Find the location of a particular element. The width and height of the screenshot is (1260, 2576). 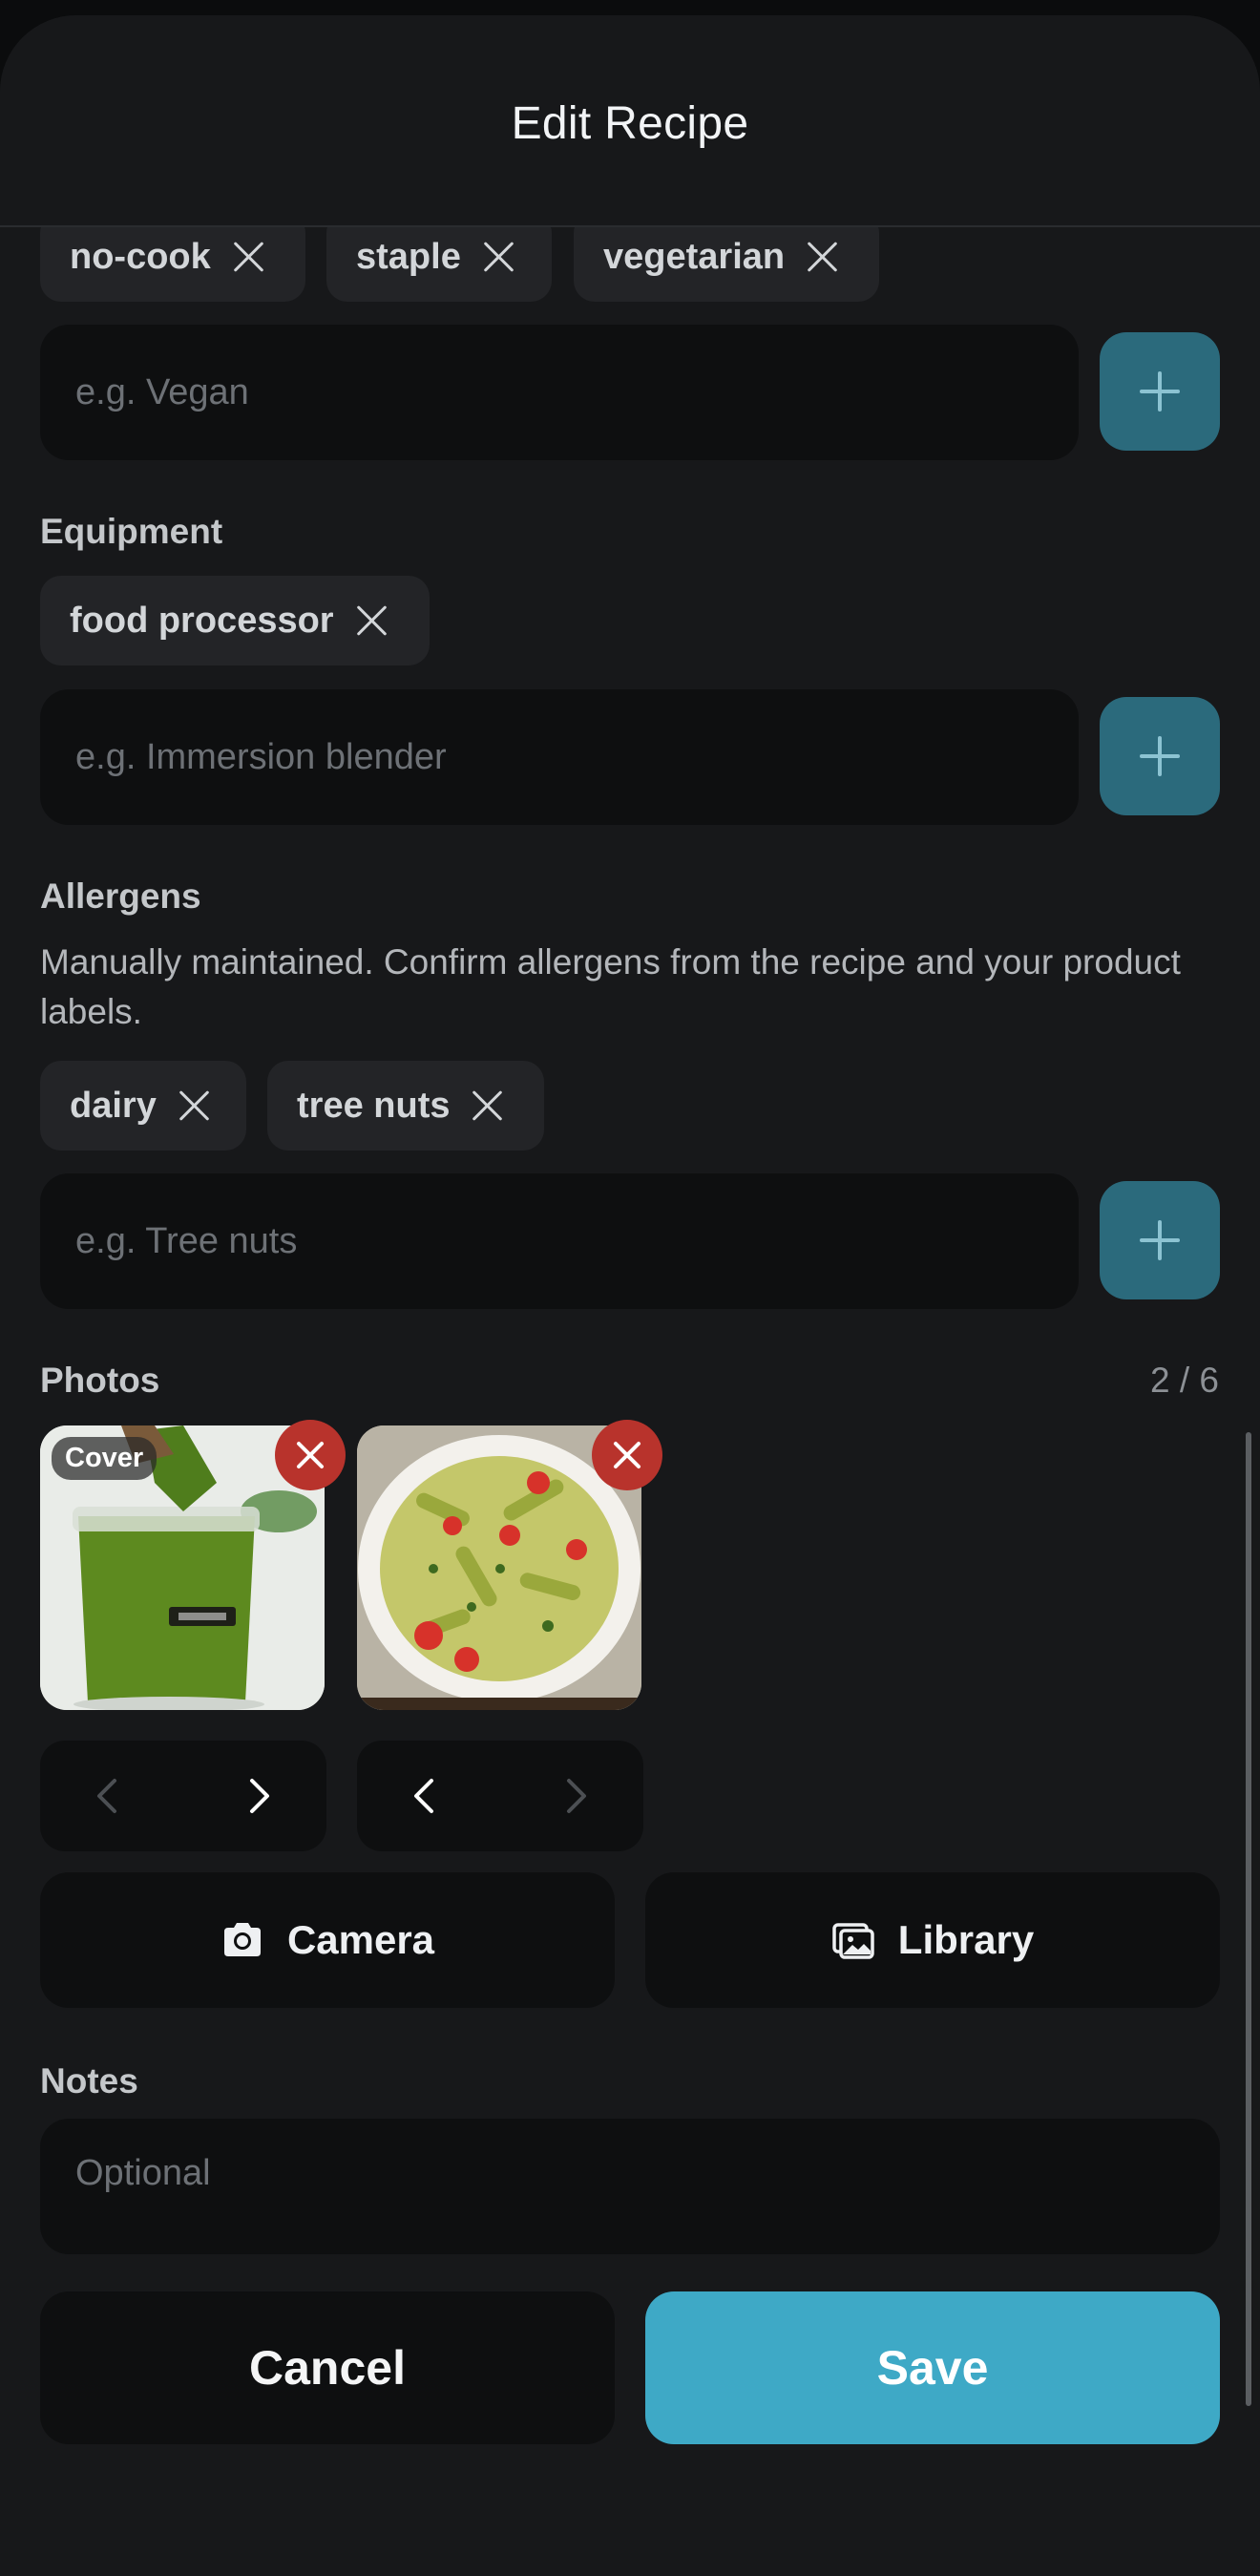

library-button-label: Library is located at coordinates (966, 1939).